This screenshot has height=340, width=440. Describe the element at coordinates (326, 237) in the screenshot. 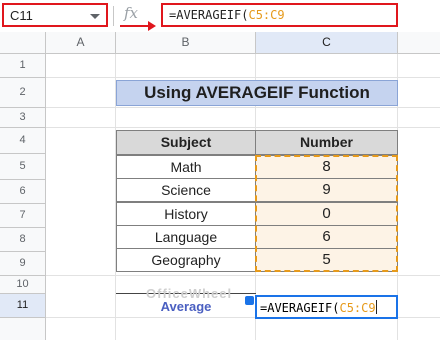

I see `number-cell: 6` at that location.